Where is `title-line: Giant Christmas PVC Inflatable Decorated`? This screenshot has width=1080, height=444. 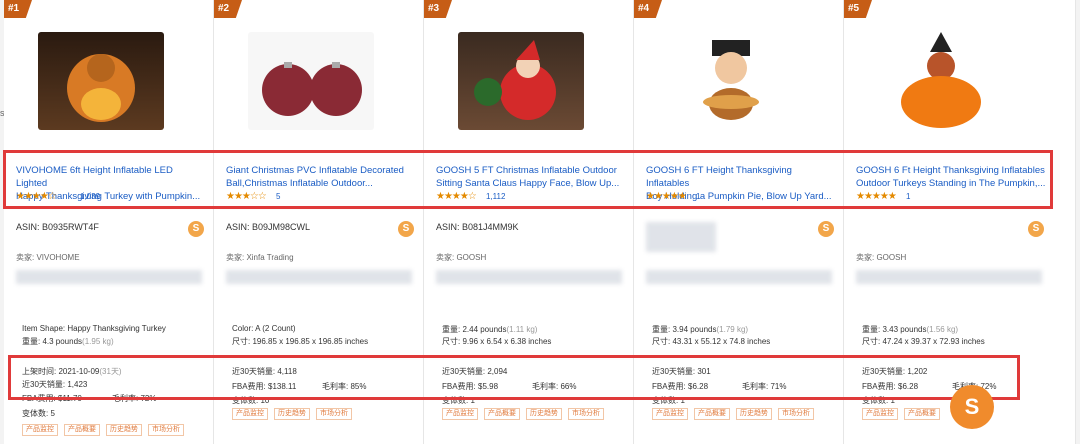
title-line: Giant Christmas PVC Inflatable Decorated is located at coordinates (321, 170).